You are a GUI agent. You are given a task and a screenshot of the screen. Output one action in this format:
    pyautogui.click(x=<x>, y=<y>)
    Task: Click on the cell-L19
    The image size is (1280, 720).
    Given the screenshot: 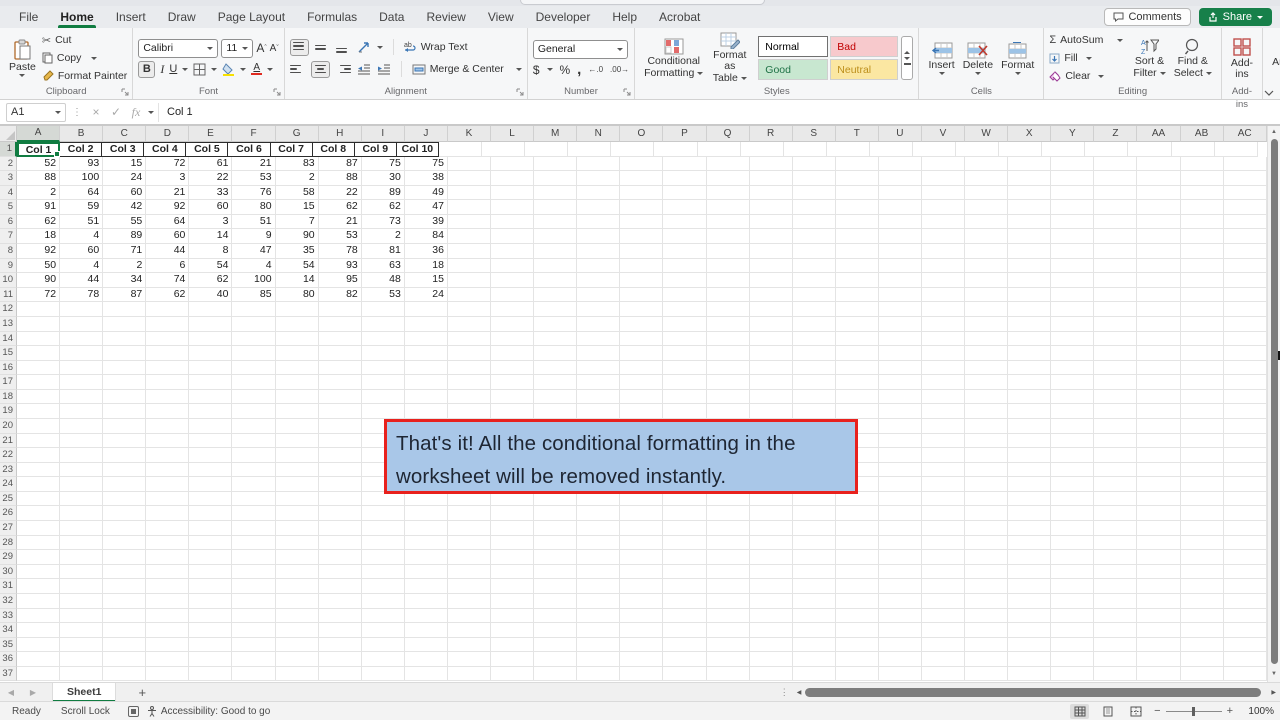 What is the action you would take?
    pyautogui.click(x=513, y=411)
    